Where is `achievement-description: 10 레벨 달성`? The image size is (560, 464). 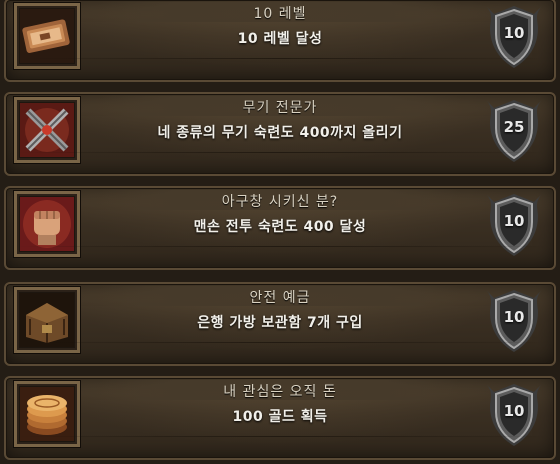
achievement-description: 10 레벨 달성 is located at coordinates (280, 39).